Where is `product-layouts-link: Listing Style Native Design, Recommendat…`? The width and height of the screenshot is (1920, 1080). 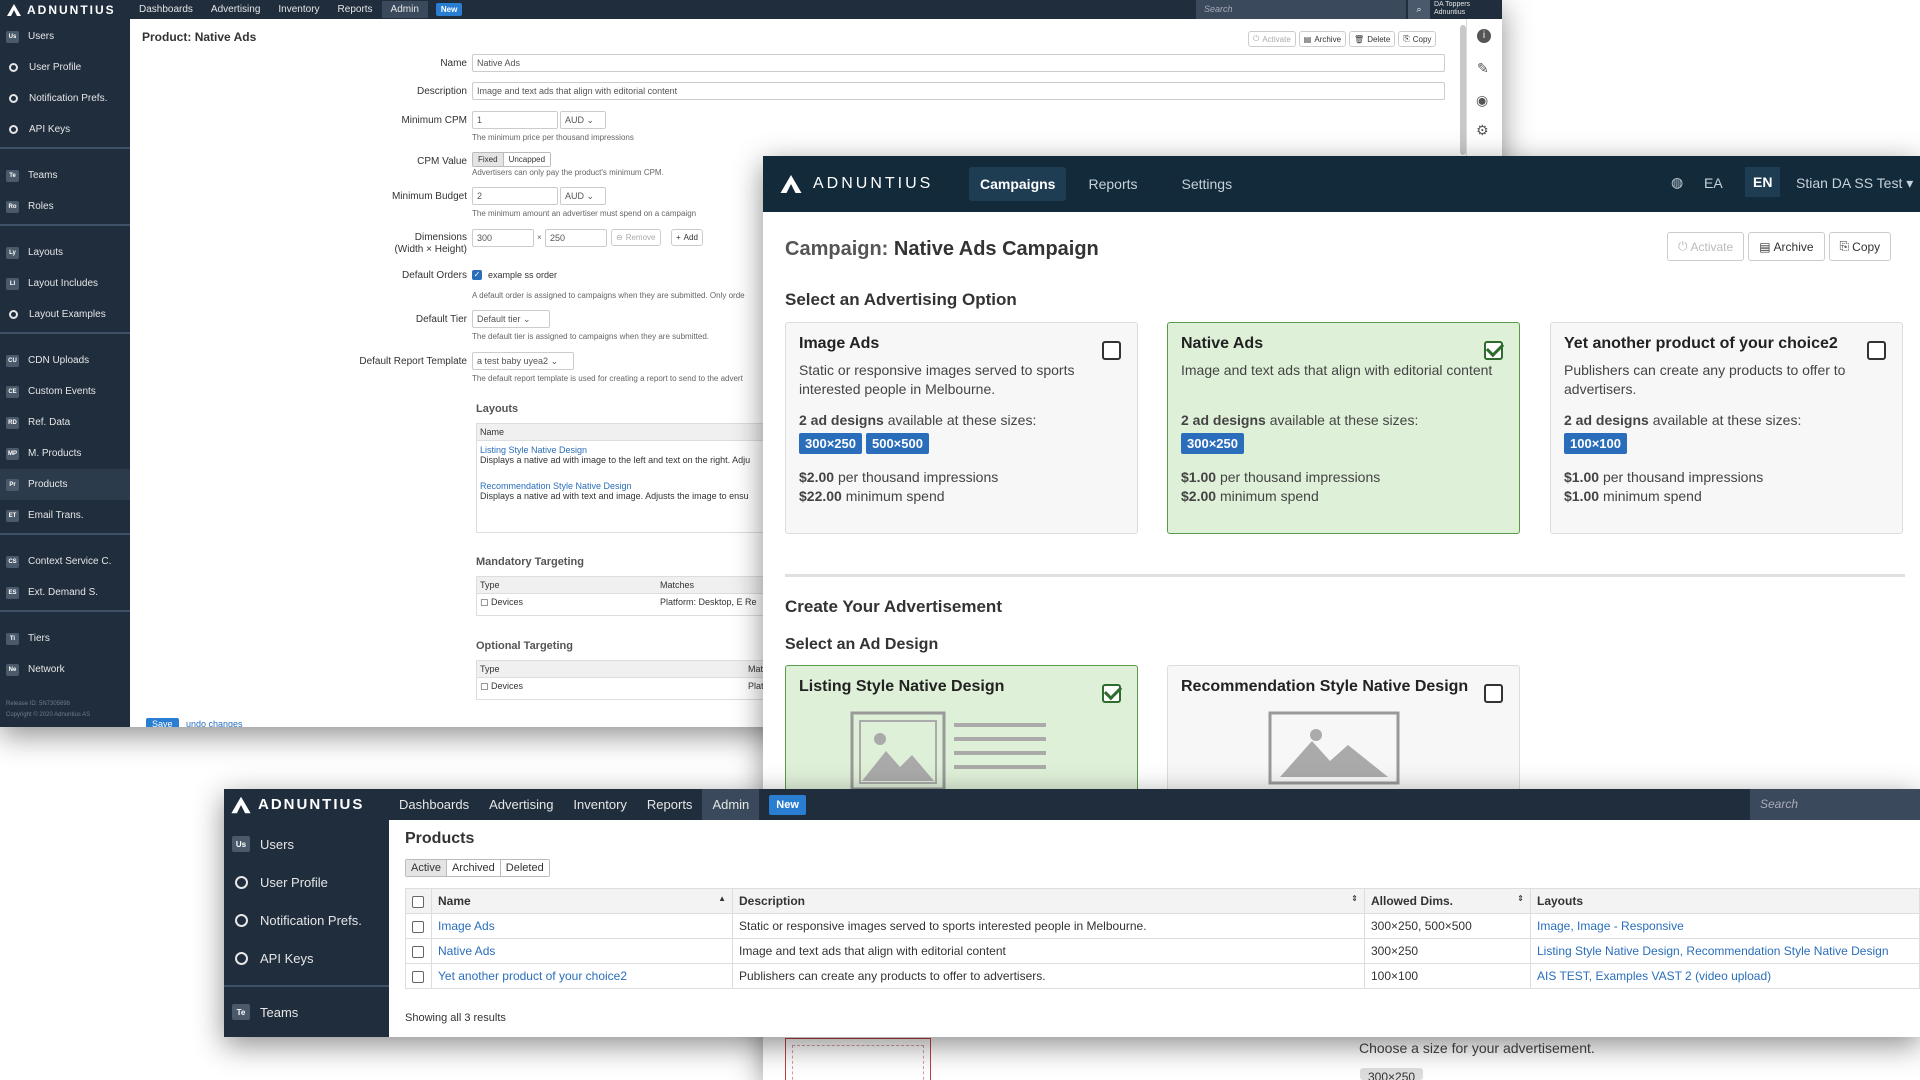 product-layouts-link: Listing Style Native Design, Recommendat… is located at coordinates (1713, 951).